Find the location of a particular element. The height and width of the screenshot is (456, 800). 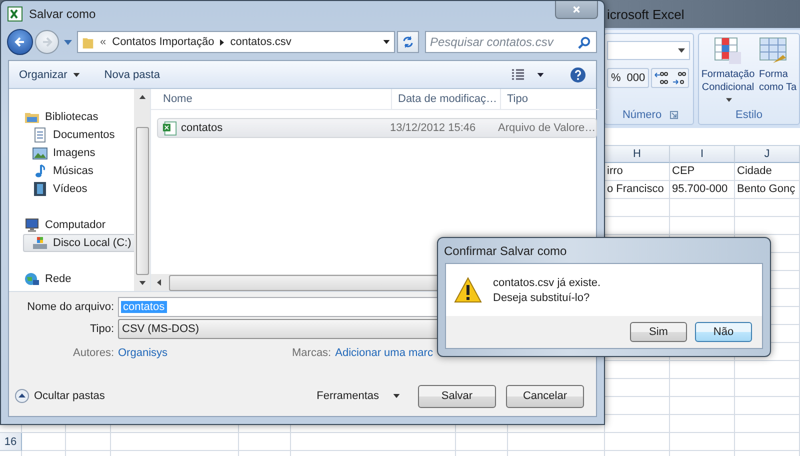

nav-item: Vídeos is located at coordinates (78, 189).